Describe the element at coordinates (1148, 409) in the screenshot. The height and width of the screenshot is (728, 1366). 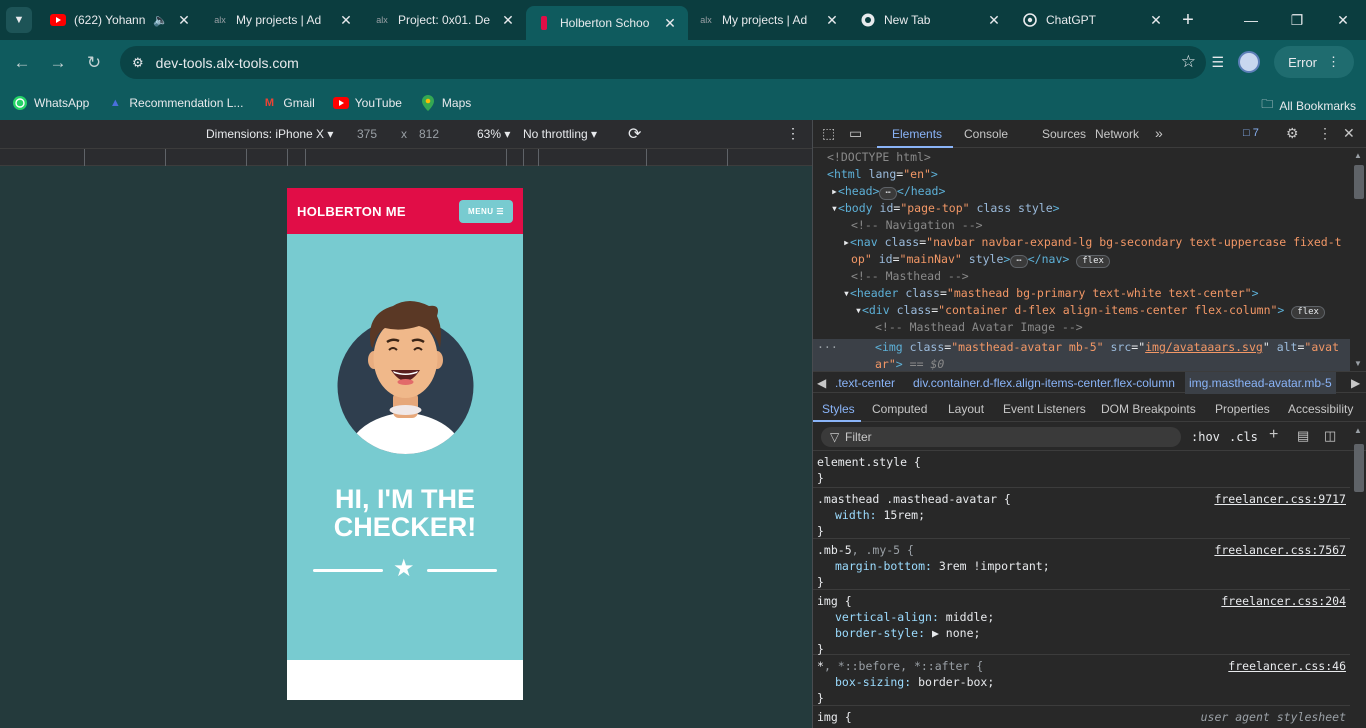
I see `subtab-dom-breakpoints: DOM Breakpoints` at that location.